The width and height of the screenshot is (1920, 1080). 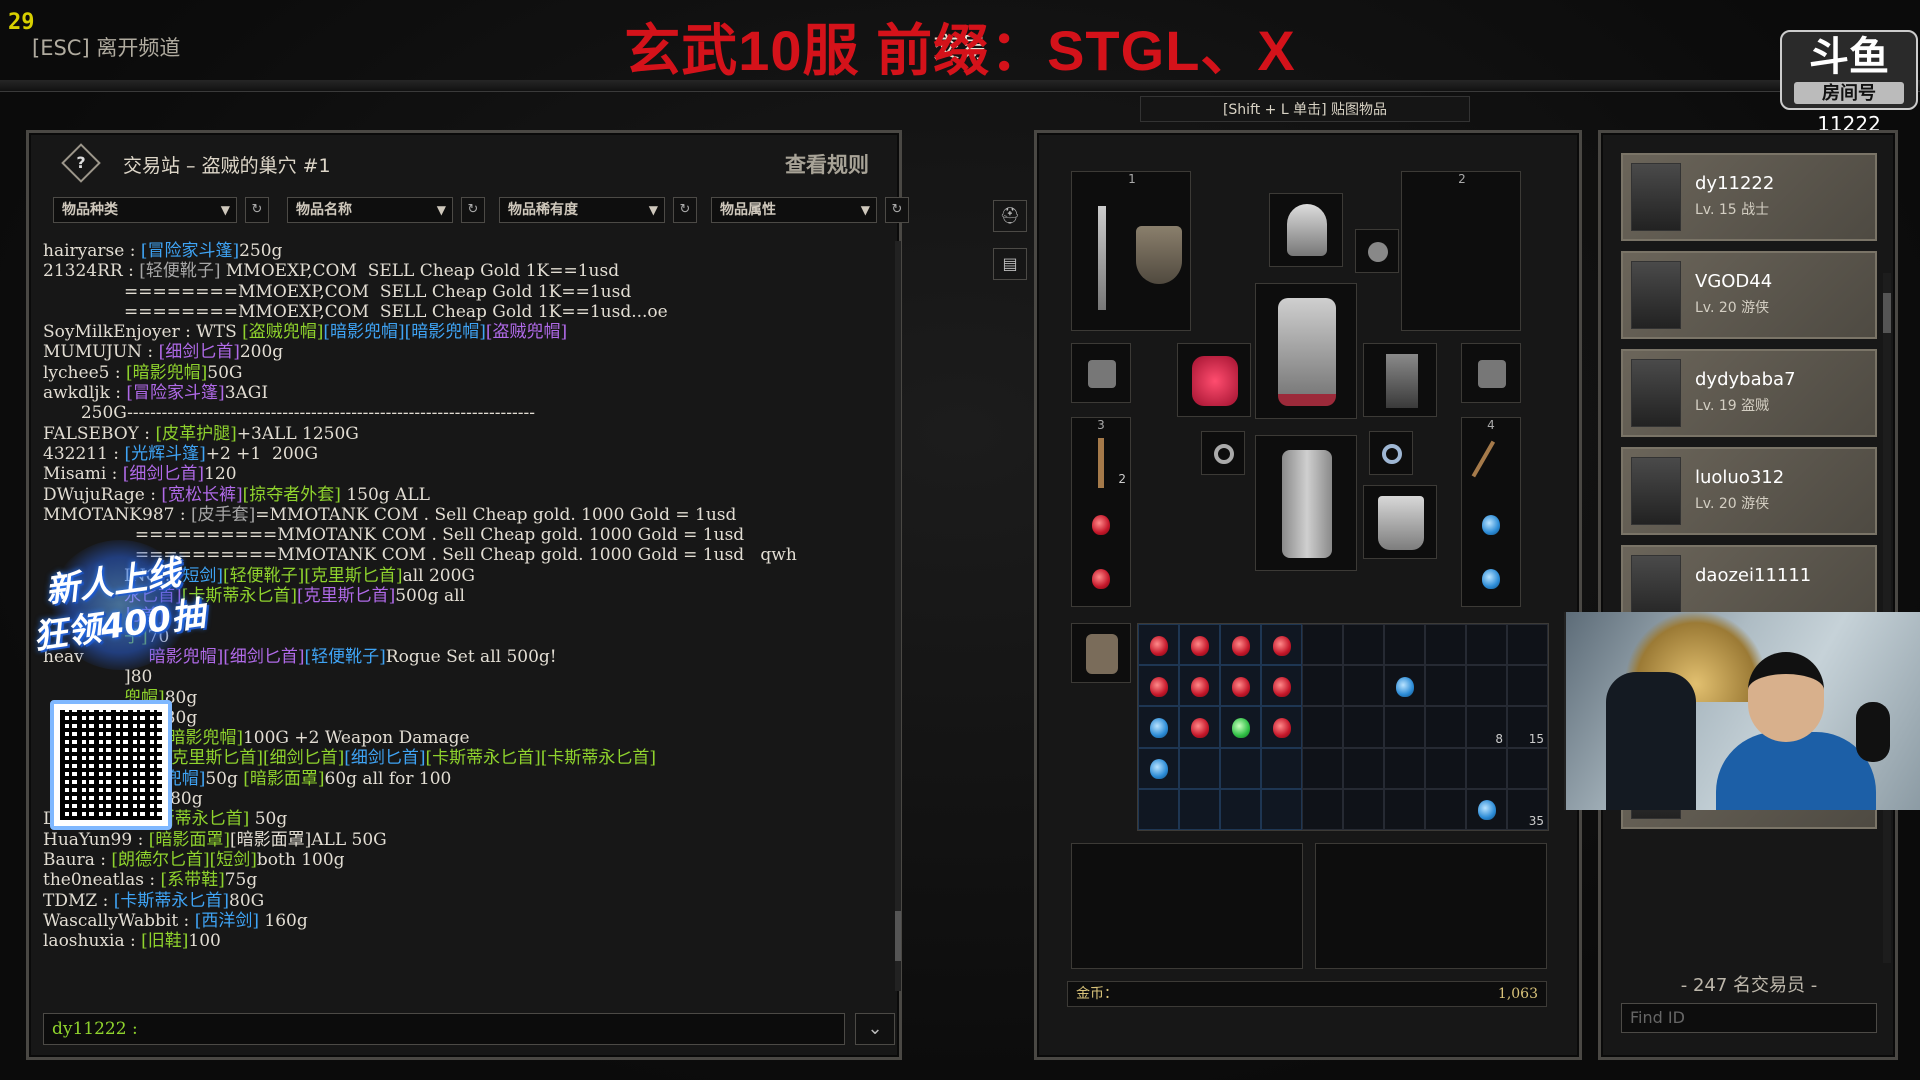 What do you see at coordinates (1101, 512) in the screenshot?
I see `quick-slot-3: 3 2` at bounding box center [1101, 512].